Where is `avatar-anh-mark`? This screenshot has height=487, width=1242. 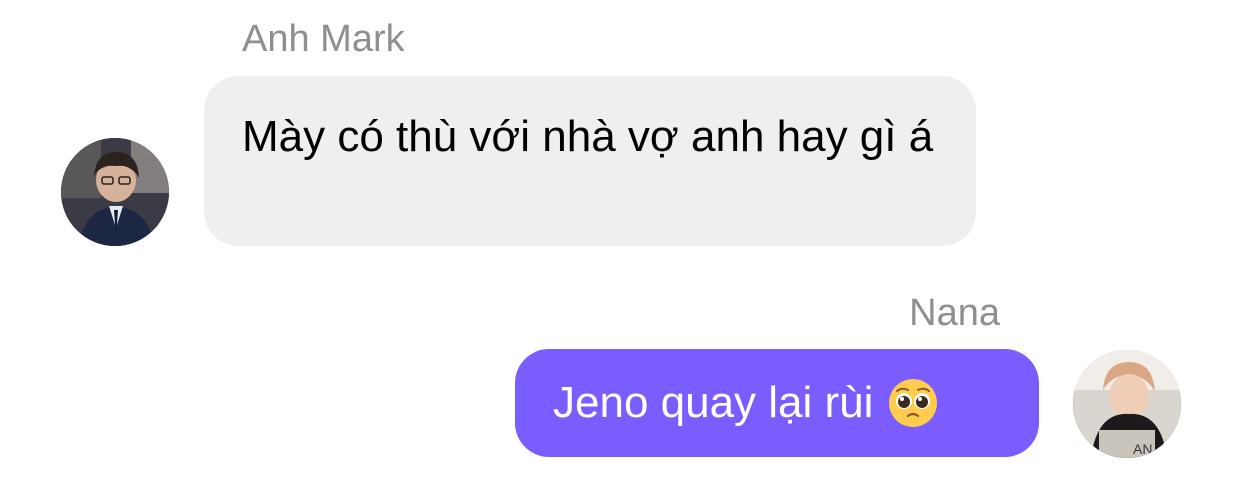 avatar-anh-mark is located at coordinates (115, 192).